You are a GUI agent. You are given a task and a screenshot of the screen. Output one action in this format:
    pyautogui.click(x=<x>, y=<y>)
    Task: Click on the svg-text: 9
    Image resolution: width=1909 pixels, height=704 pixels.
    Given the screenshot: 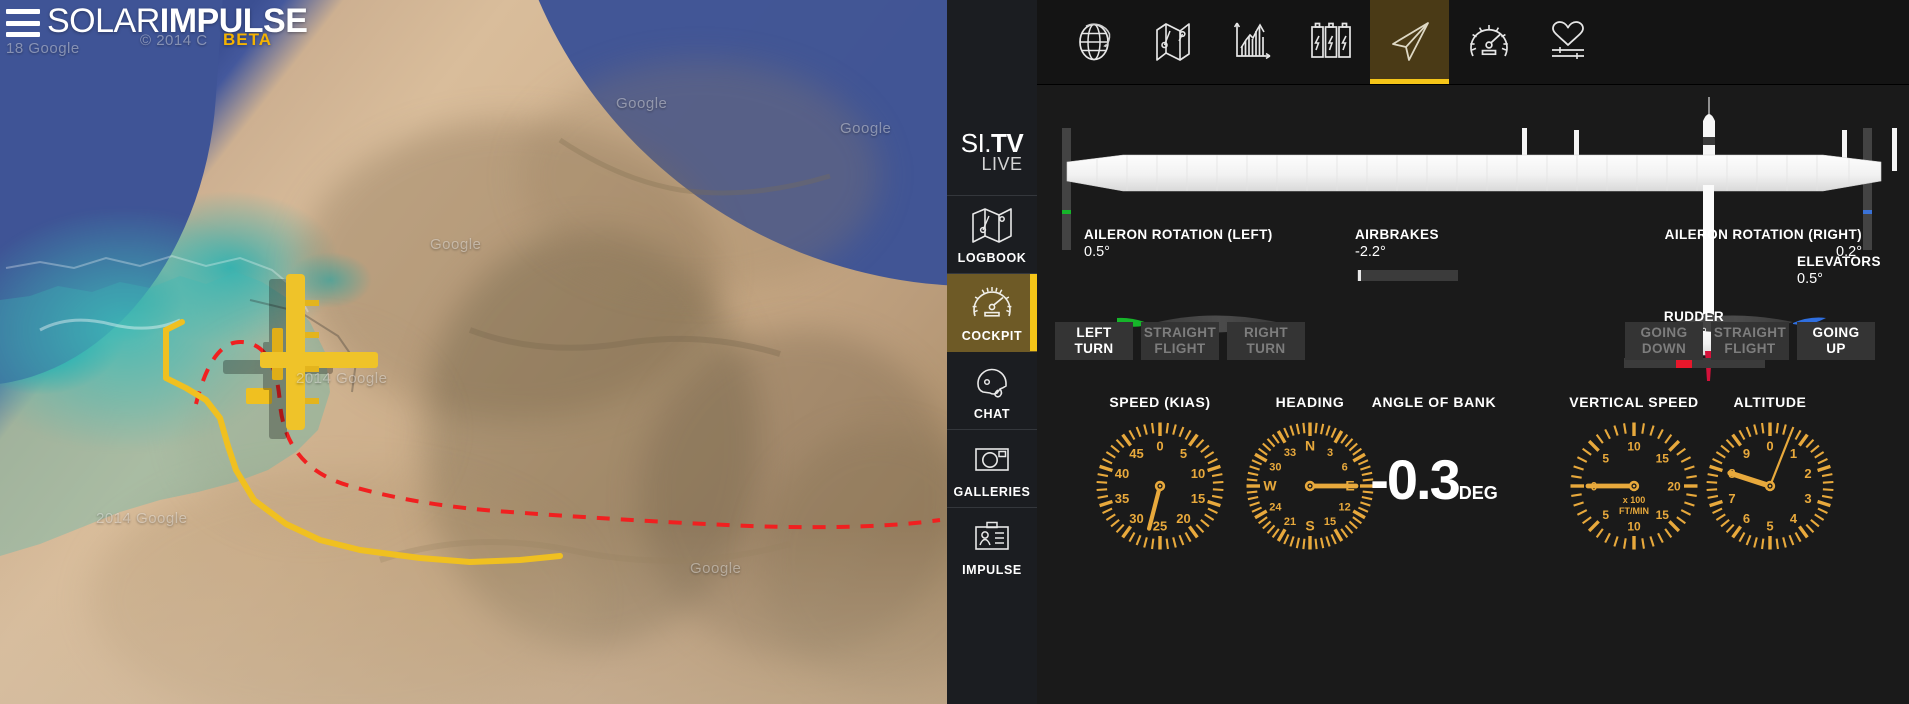 What is the action you would take?
    pyautogui.click(x=1746, y=453)
    